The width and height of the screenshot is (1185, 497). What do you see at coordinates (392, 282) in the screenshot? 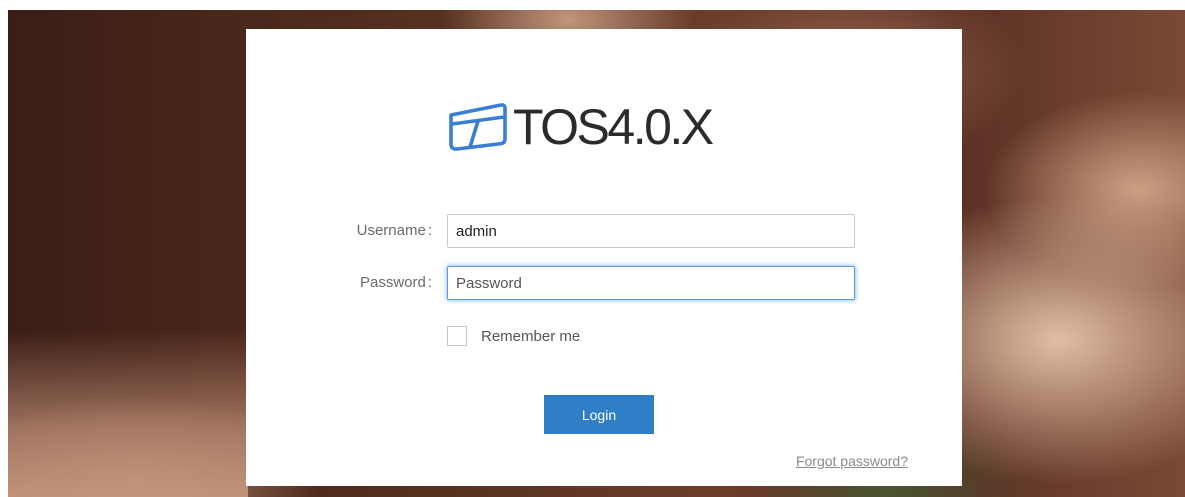
I see `password-label-text: Password` at bounding box center [392, 282].